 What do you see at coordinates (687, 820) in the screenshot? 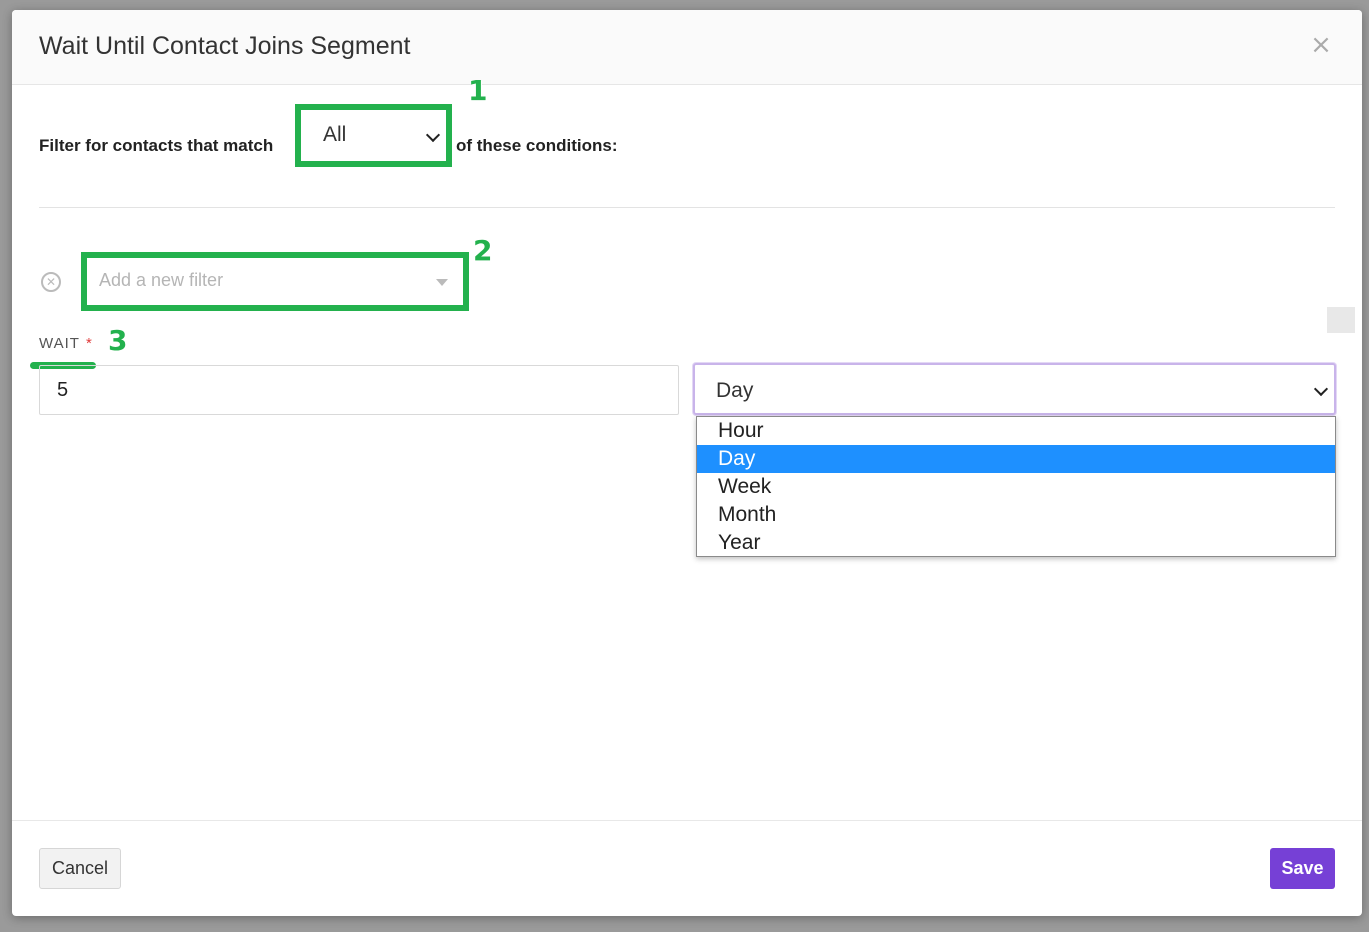
I see `footer-divider` at bounding box center [687, 820].